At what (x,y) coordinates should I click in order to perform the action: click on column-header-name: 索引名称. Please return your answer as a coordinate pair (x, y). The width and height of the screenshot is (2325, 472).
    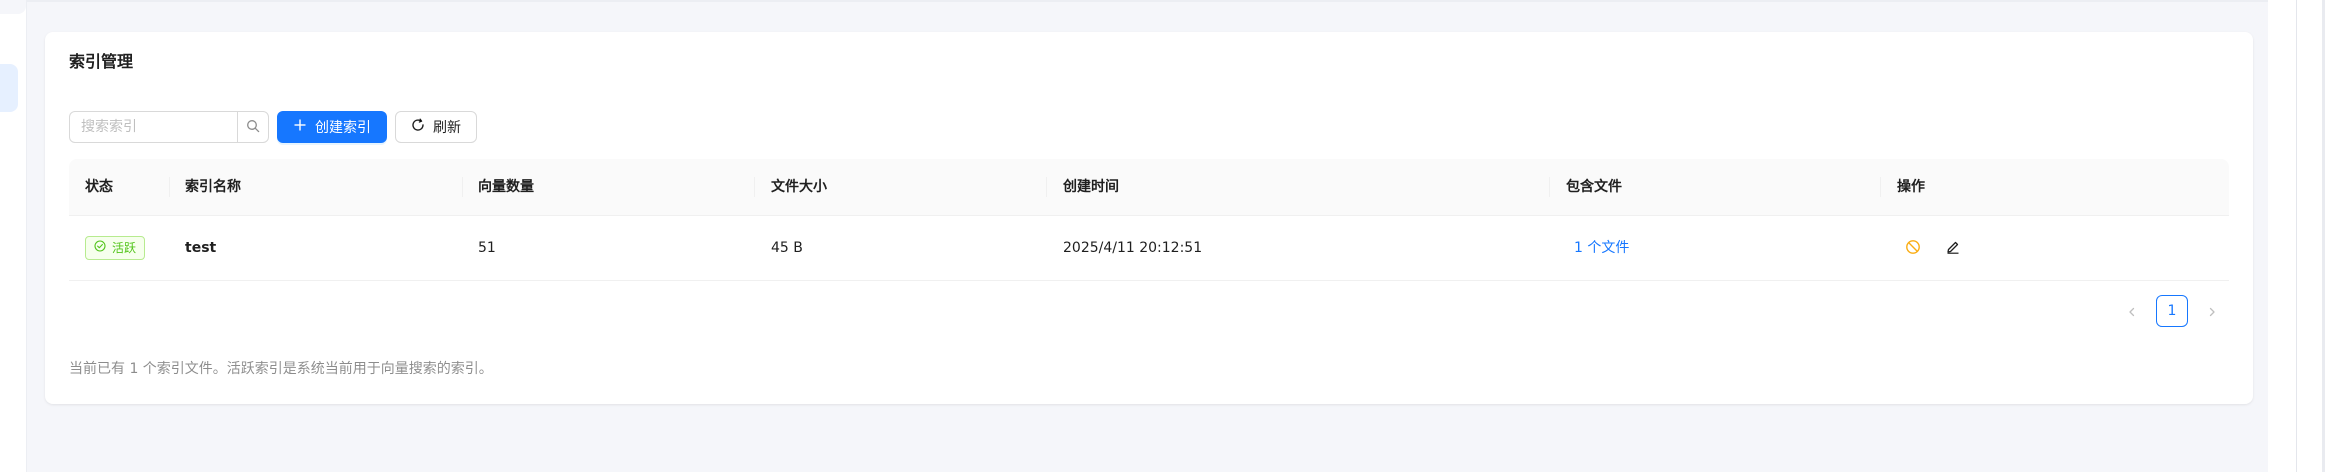
    Looking at the image, I should click on (213, 187).